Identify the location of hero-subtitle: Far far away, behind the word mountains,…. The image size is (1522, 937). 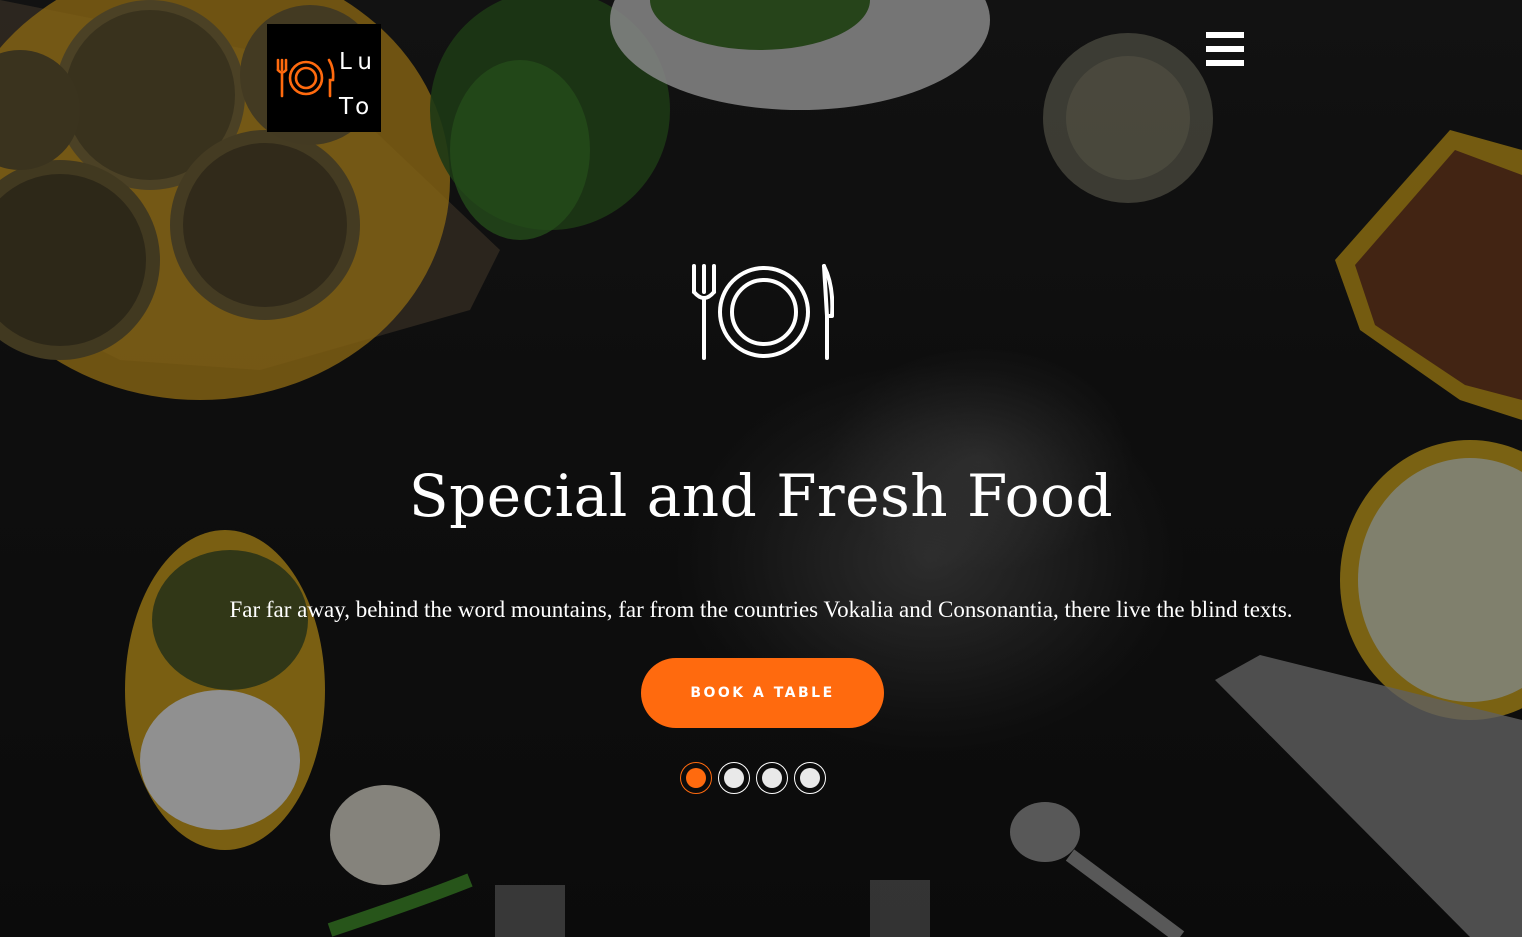
(761, 609).